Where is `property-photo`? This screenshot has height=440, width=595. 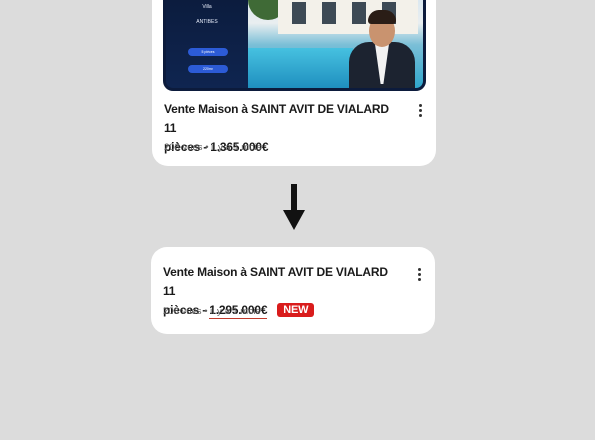
property-photo is located at coordinates (335, 44).